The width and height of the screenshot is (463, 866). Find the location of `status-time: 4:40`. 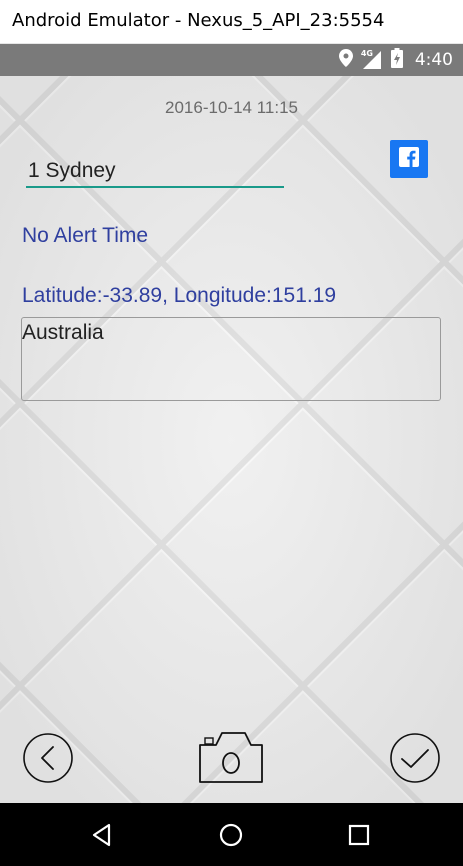

status-time: 4:40 is located at coordinates (433, 60).